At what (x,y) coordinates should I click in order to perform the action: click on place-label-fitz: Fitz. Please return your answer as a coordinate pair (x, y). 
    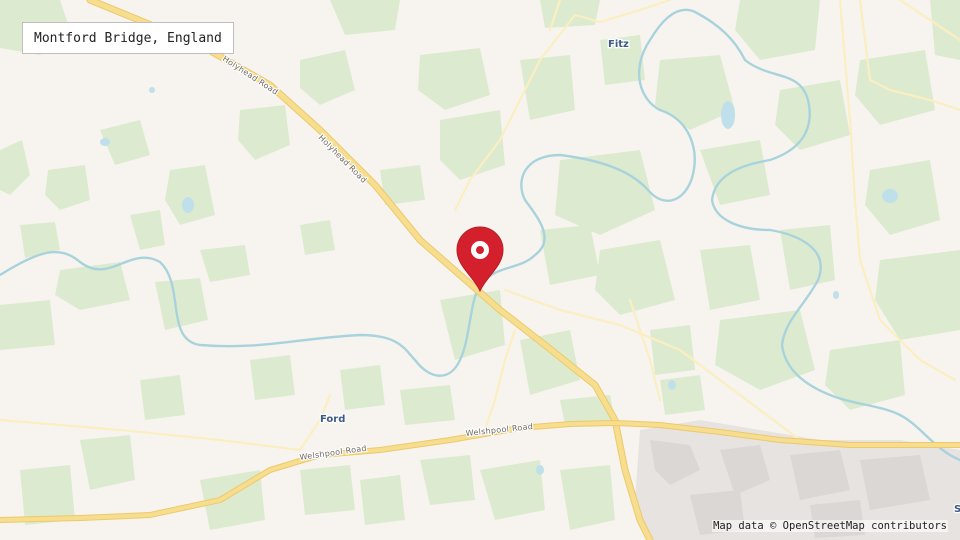
    Looking at the image, I should click on (618, 44).